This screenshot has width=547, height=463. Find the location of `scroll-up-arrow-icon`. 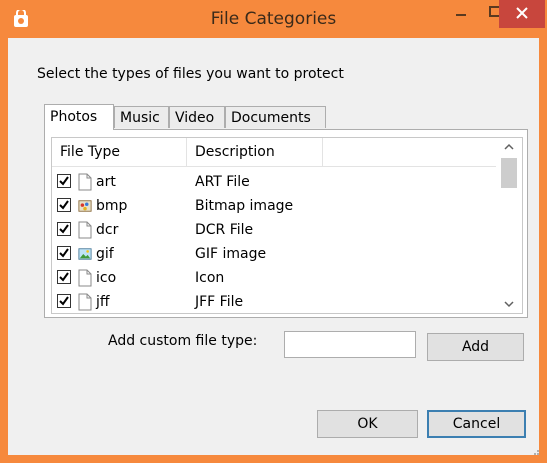

scroll-up-arrow-icon is located at coordinates (509, 147).